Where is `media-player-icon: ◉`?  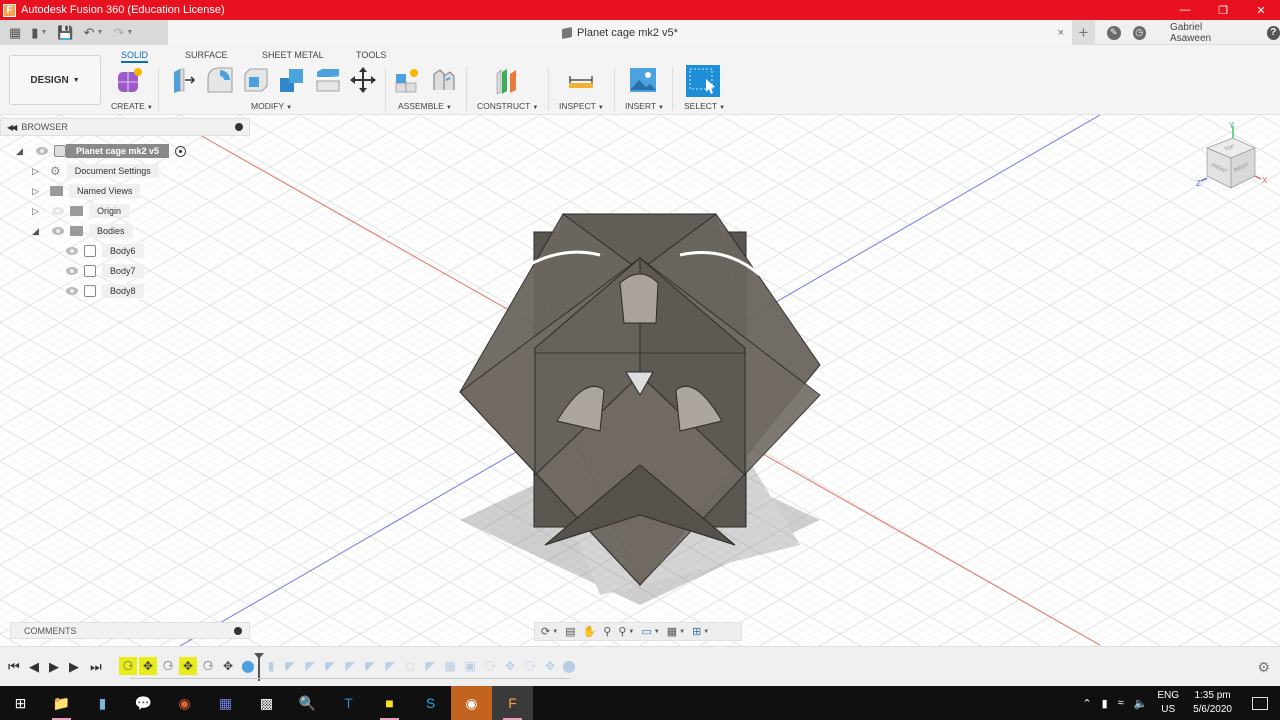 media-player-icon: ◉ is located at coordinates (184, 703).